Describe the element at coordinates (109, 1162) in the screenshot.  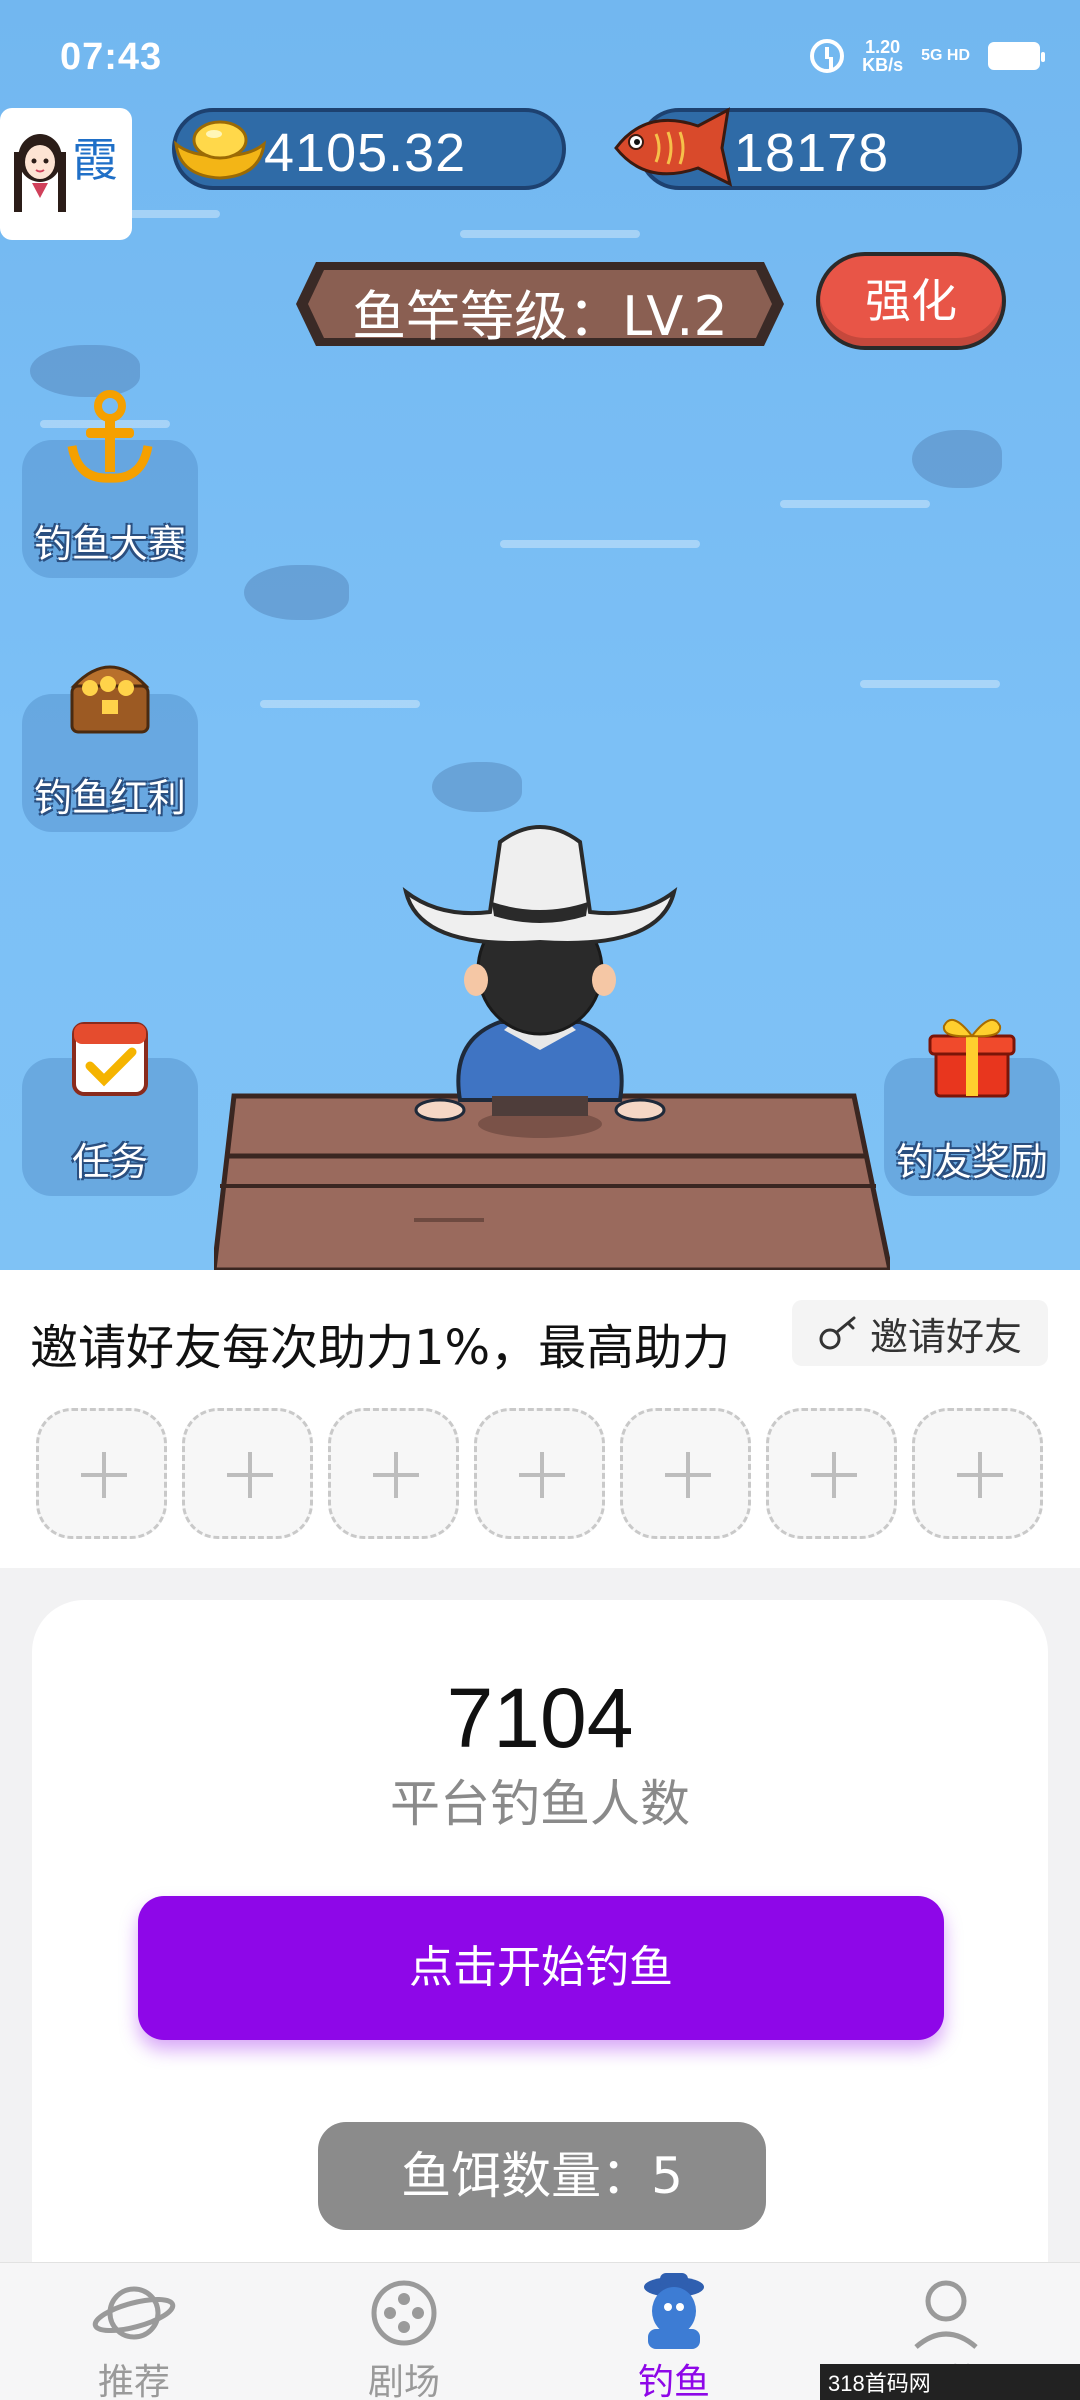
I see `tasks-label: 任务` at that location.